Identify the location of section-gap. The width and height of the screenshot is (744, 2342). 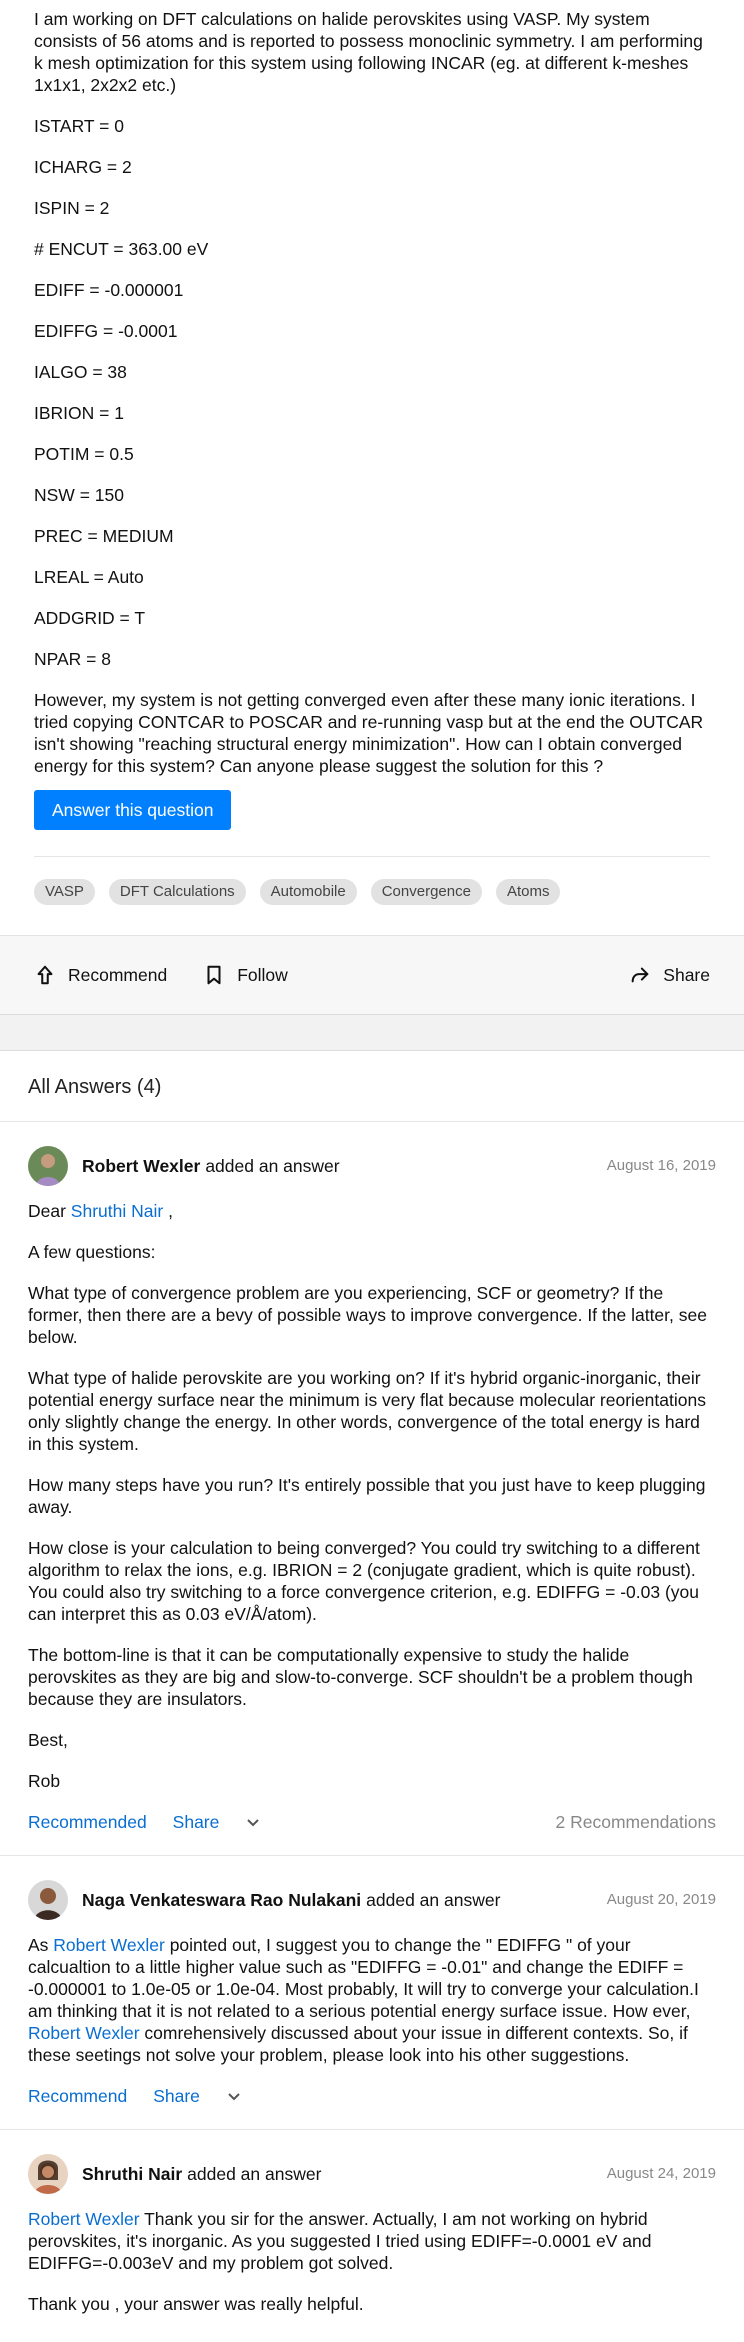
(372, 1033).